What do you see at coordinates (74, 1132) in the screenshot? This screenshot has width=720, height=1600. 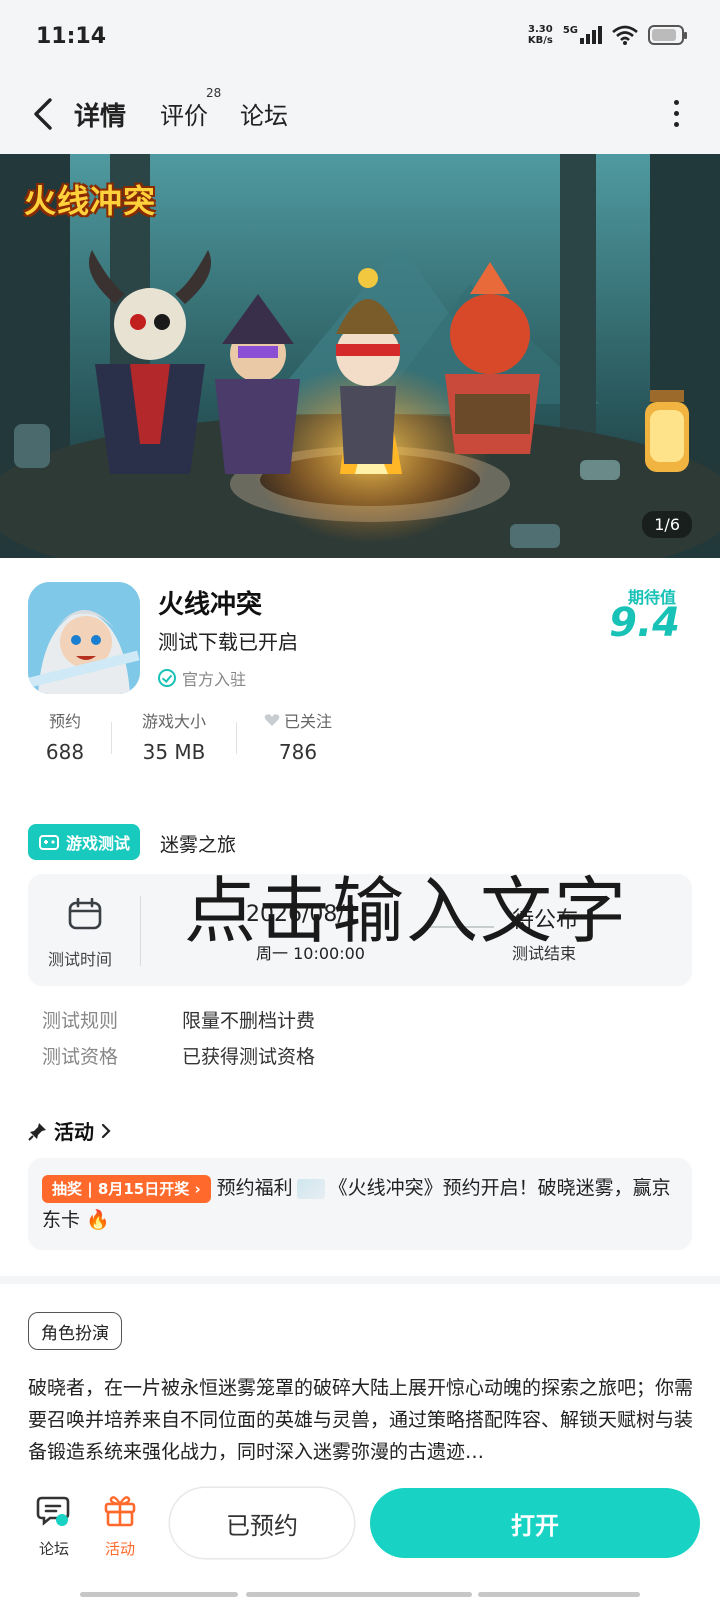 I see `activity-header-label: 活动` at bounding box center [74, 1132].